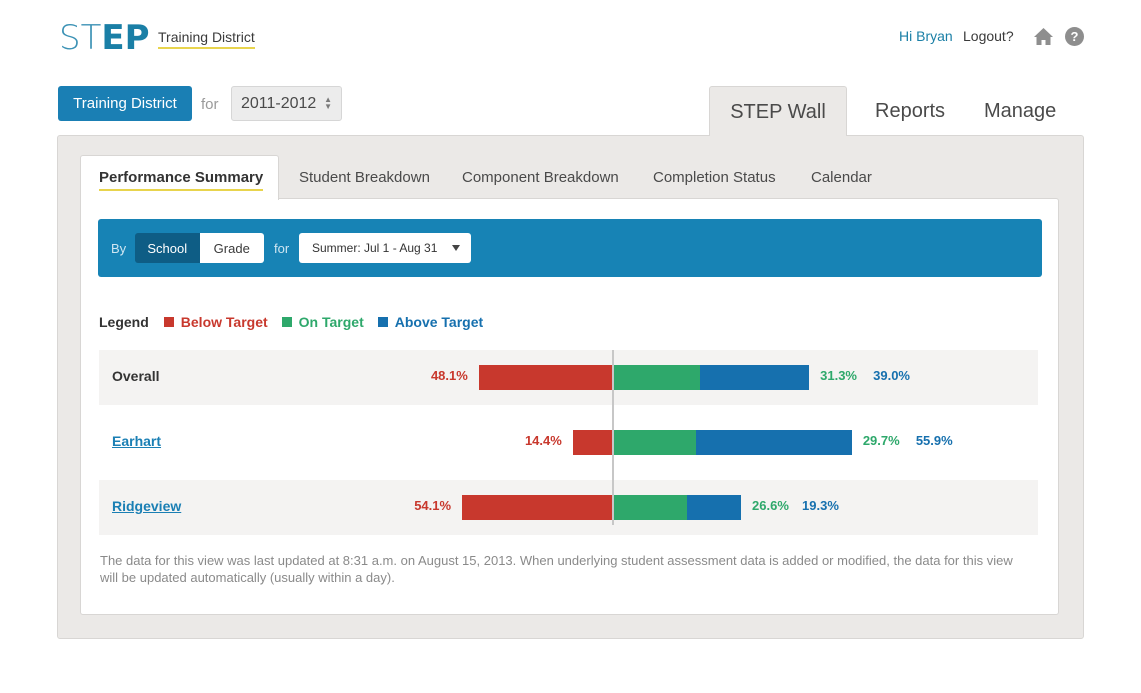 This screenshot has height=693, width=1141. I want to click on step-logo: STEP, so click(104, 38).